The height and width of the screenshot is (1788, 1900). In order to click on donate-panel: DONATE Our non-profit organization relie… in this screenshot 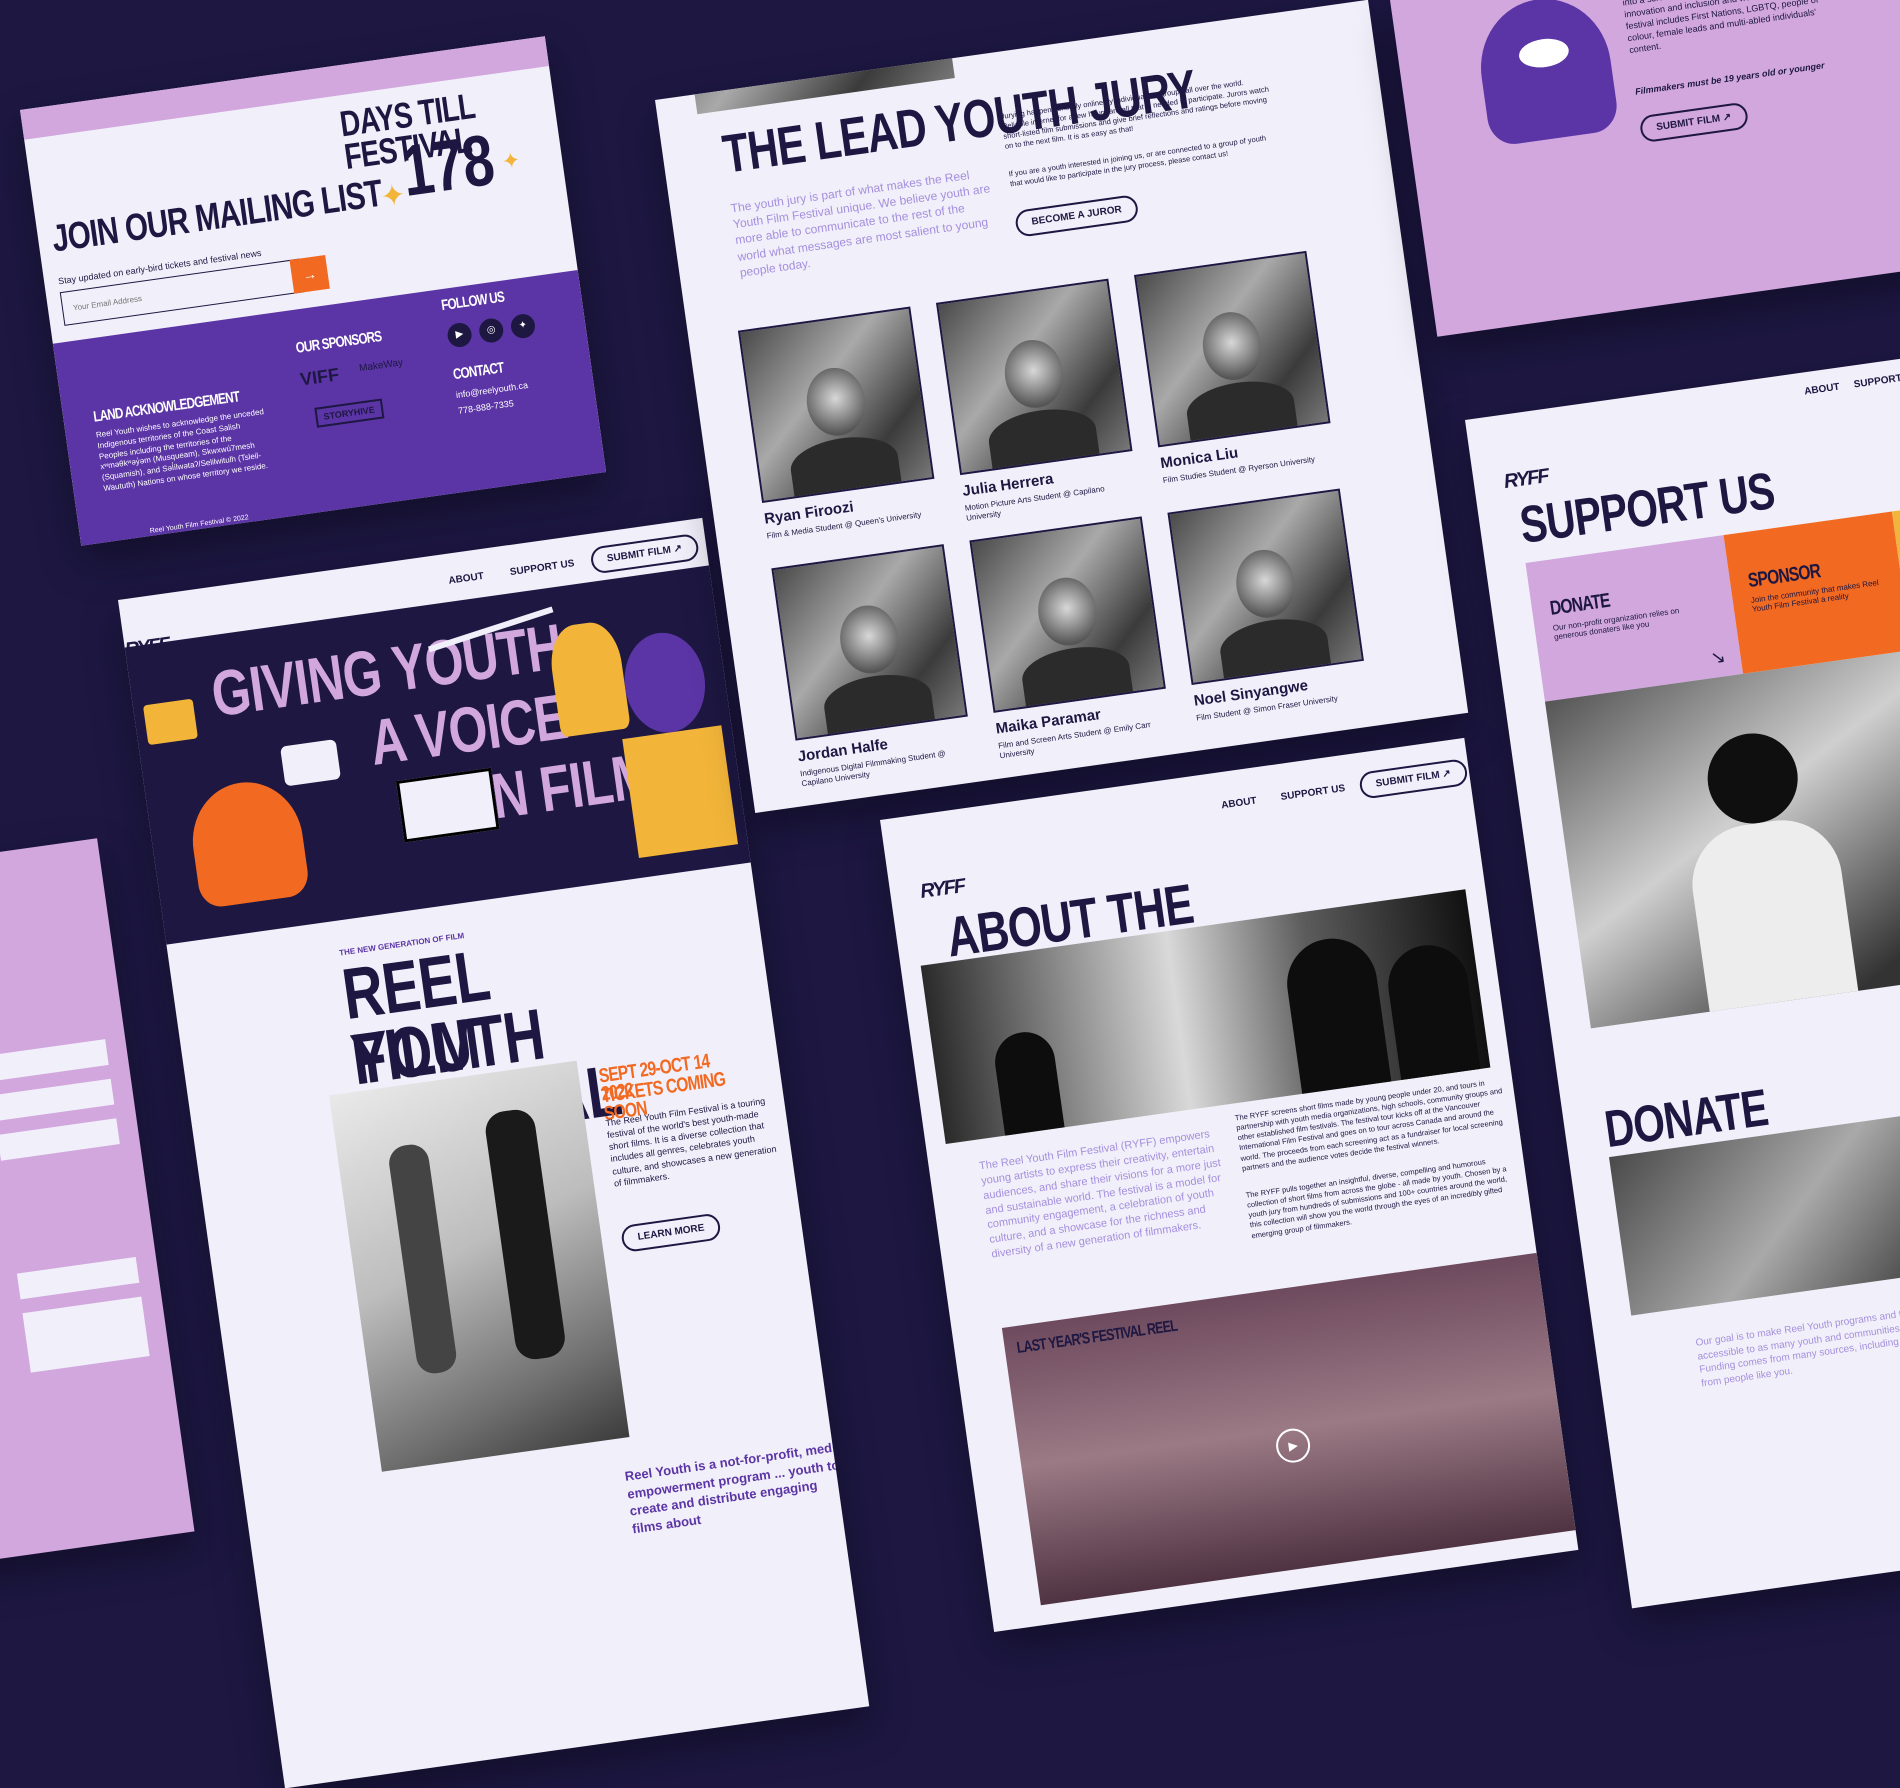, I will do `click(1634, 618)`.